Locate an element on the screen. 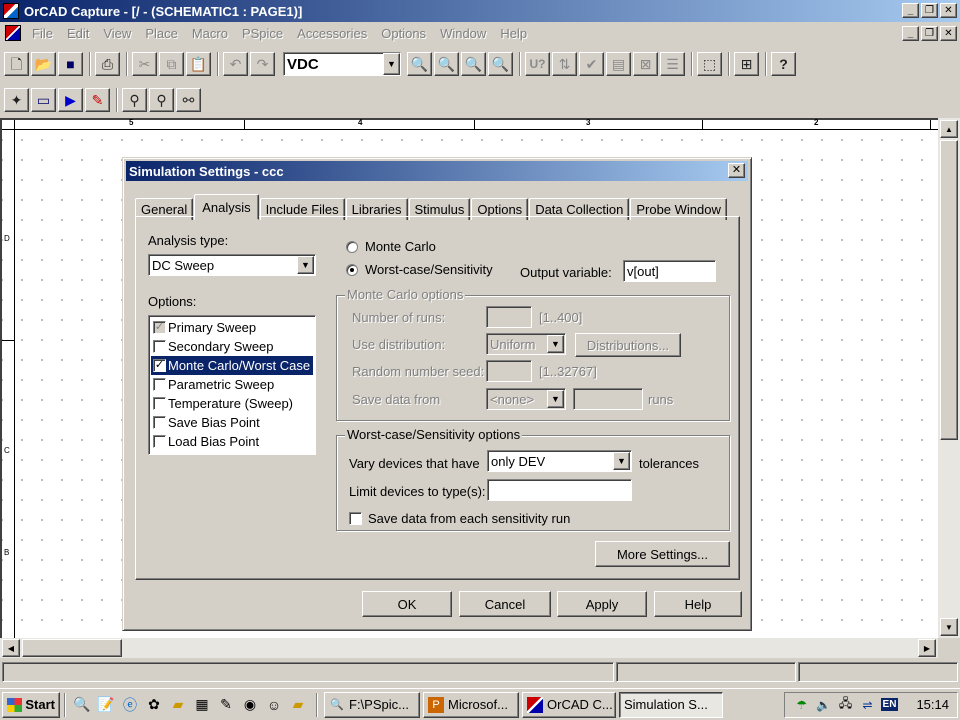  save-sensitivity-runs-checkbox is located at coordinates (355, 518).